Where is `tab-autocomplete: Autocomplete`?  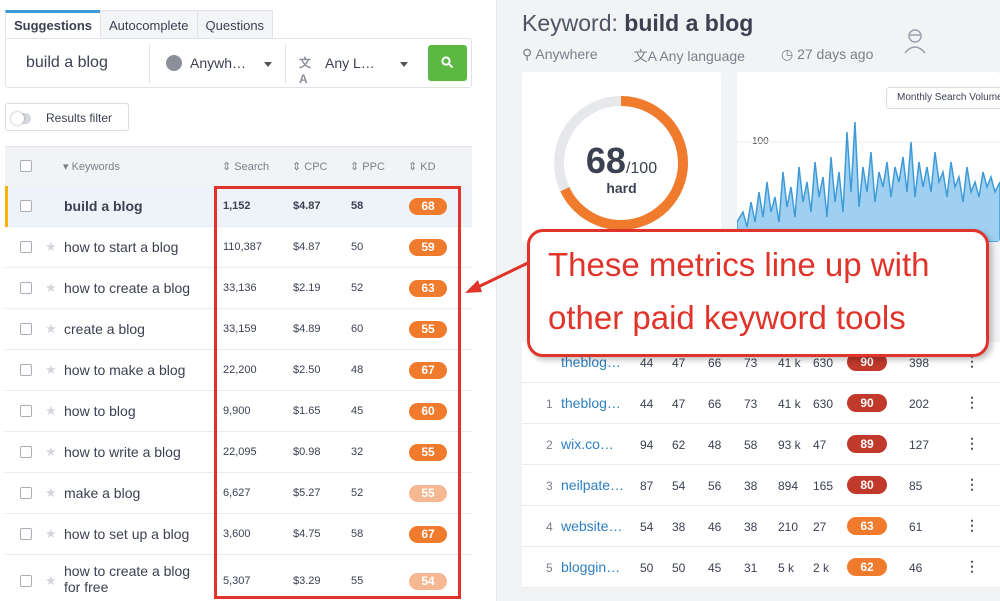
tab-autocomplete: Autocomplete is located at coordinates (149, 24).